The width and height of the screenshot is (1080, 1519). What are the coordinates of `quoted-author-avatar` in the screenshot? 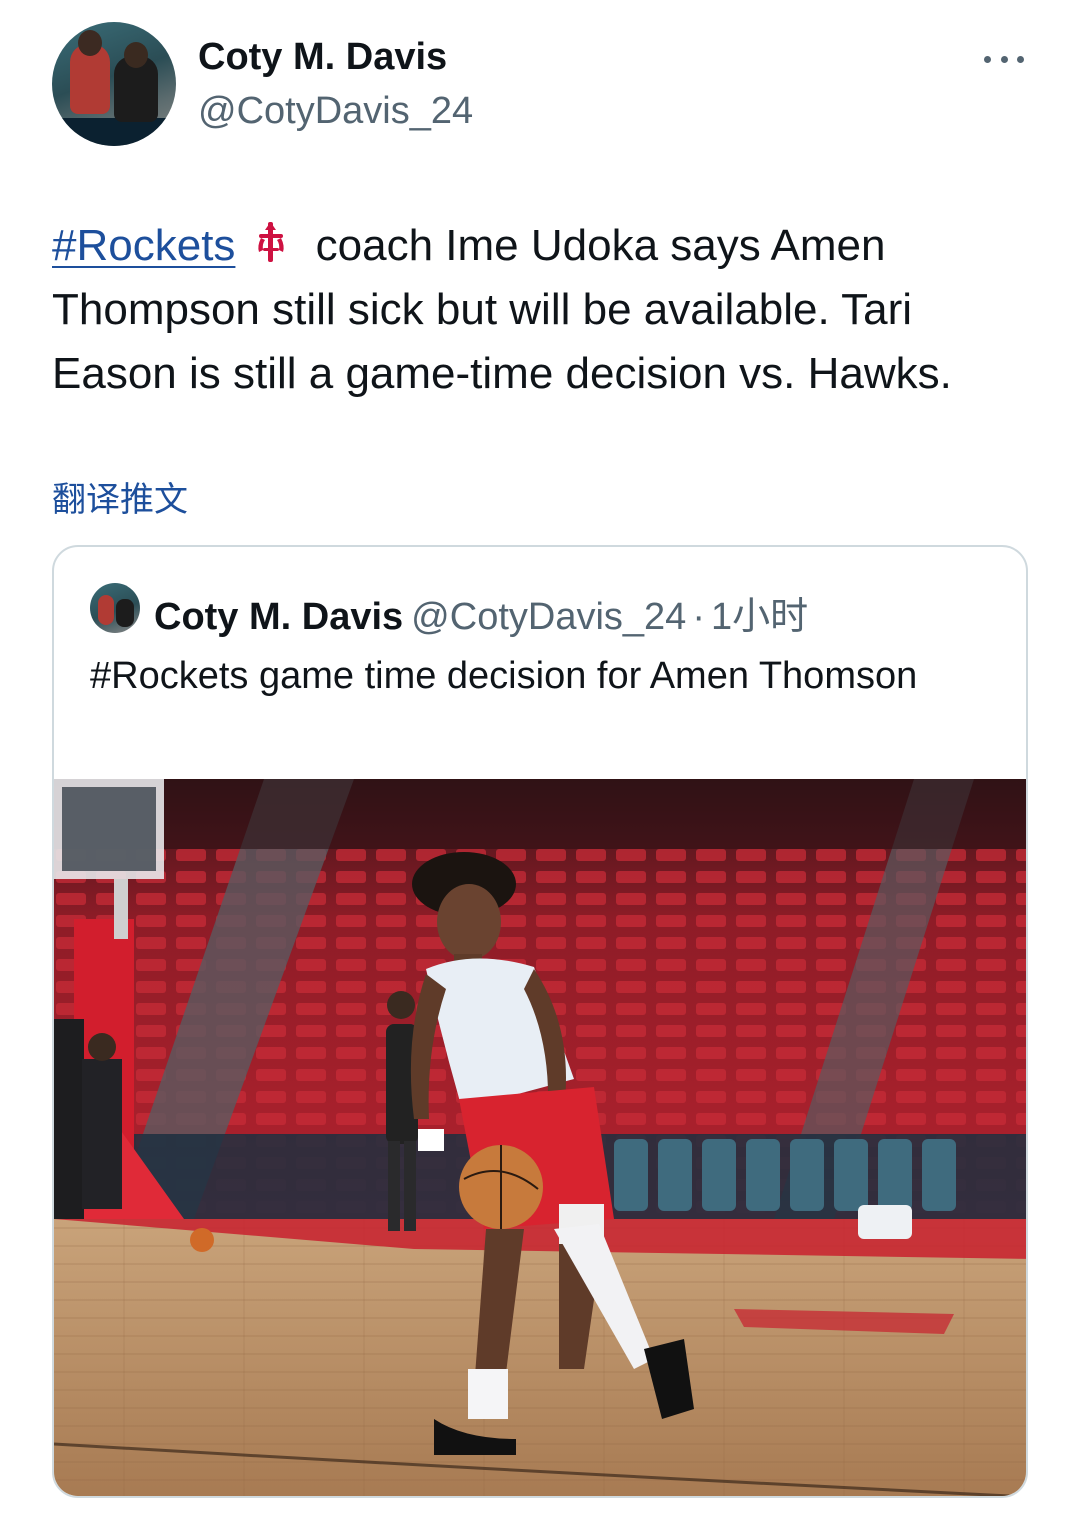 It's located at (115, 608).